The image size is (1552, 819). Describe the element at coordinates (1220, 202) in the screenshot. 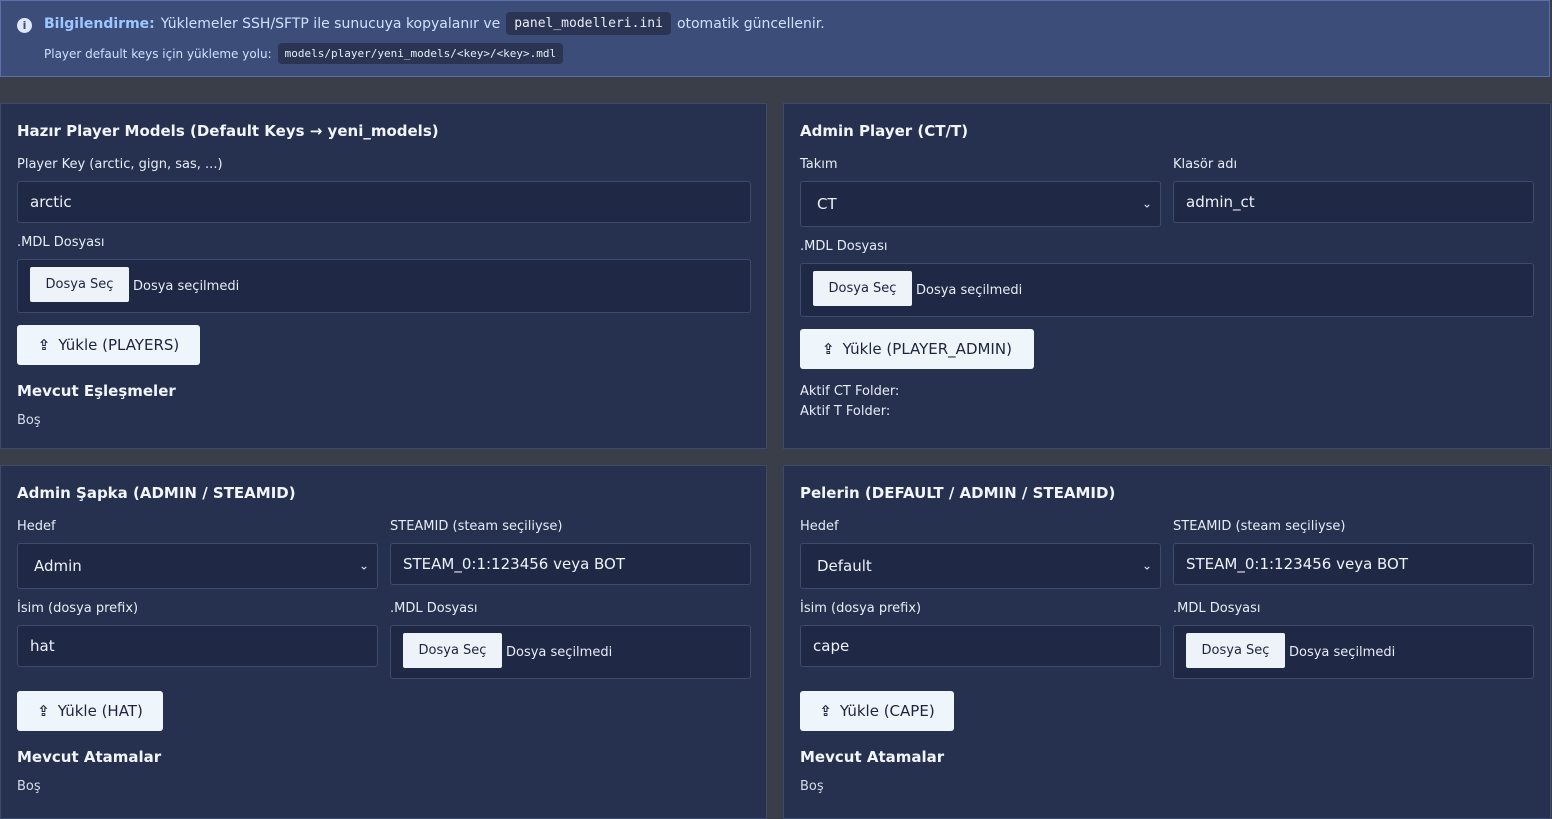

I see `folder-value: admin_ct` at that location.